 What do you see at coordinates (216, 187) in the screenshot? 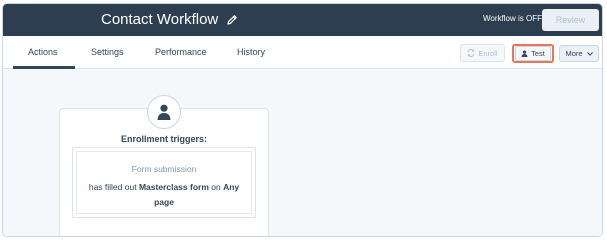
I see `desc-middle: on` at bounding box center [216, 187].